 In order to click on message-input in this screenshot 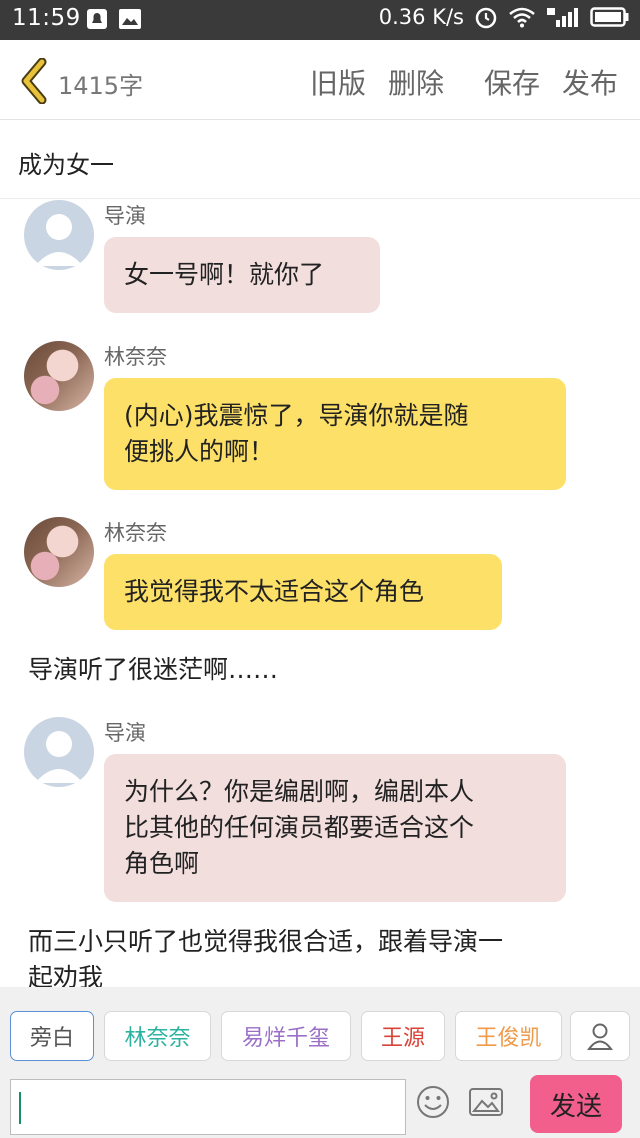, I will do `click(208, 1107)`.